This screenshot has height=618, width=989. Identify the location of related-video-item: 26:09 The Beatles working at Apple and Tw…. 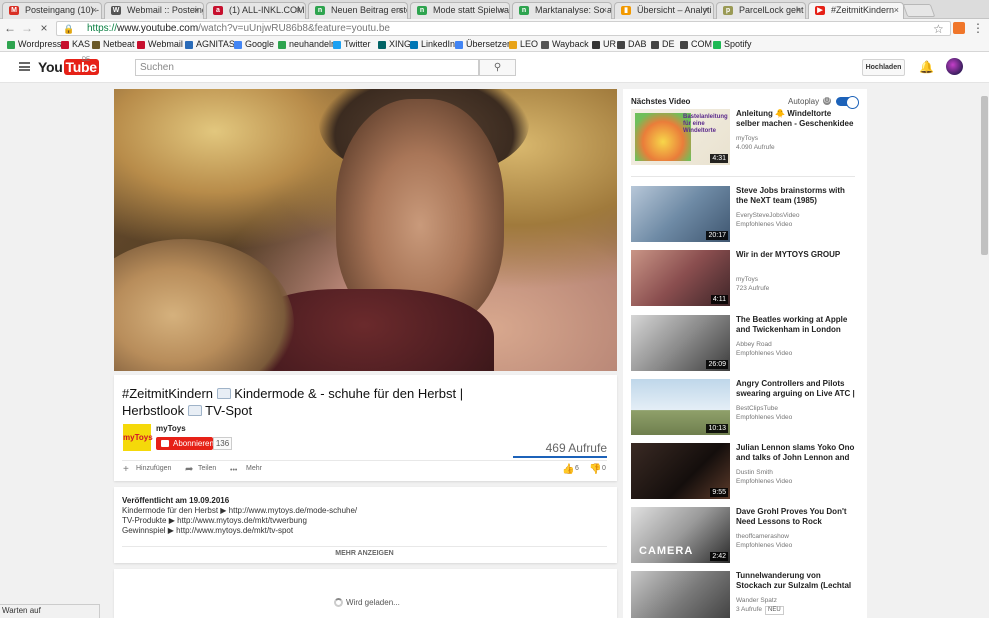
(743, 343).